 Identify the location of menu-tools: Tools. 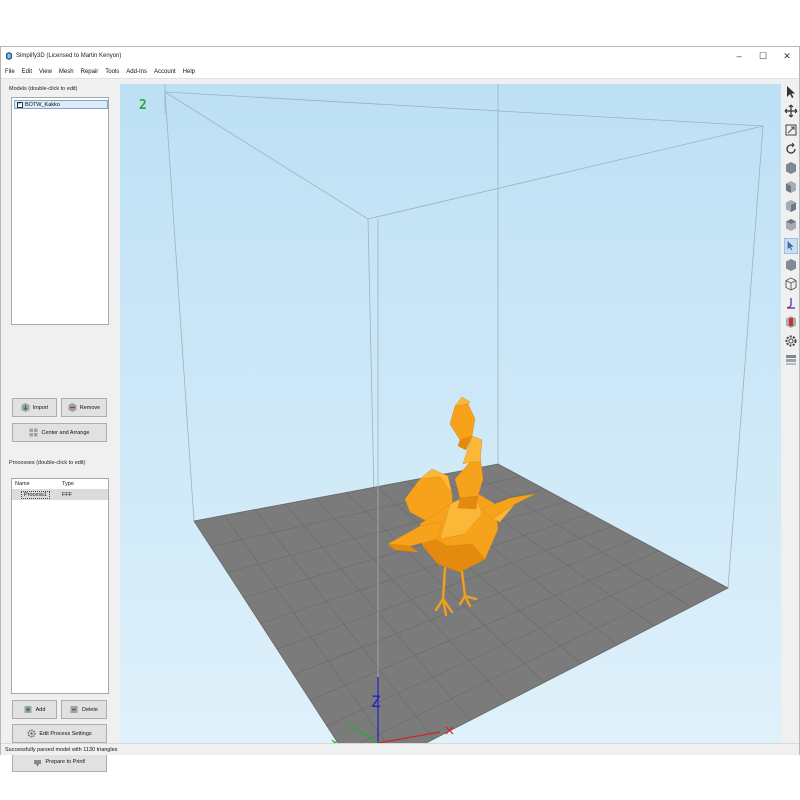
(112, 72).